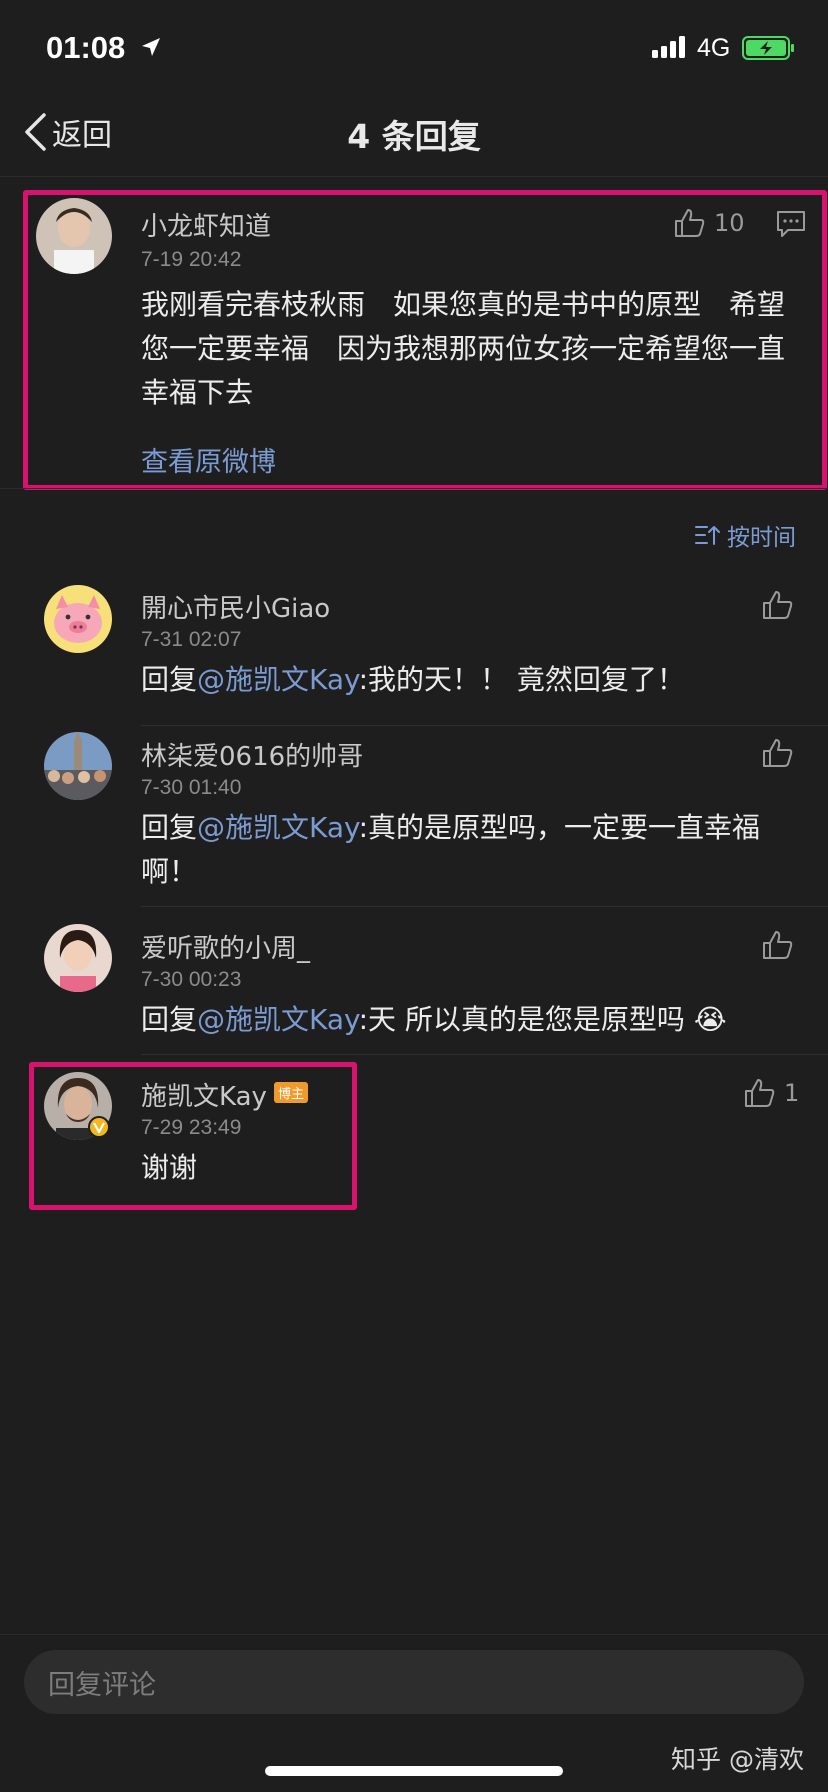 The height and width of the screenshot is (1792, 828). Describe the element at coordinates (191, 259) in the screenshot. I see `comment-time: 7-19 20:42` at that location.